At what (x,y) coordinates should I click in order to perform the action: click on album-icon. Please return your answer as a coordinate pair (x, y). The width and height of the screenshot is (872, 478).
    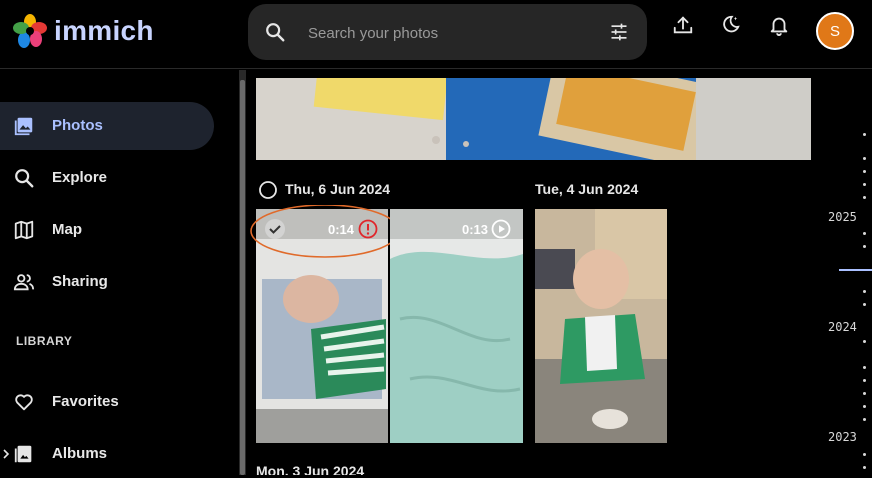
    Looking at the image, I should click on (23, 454).